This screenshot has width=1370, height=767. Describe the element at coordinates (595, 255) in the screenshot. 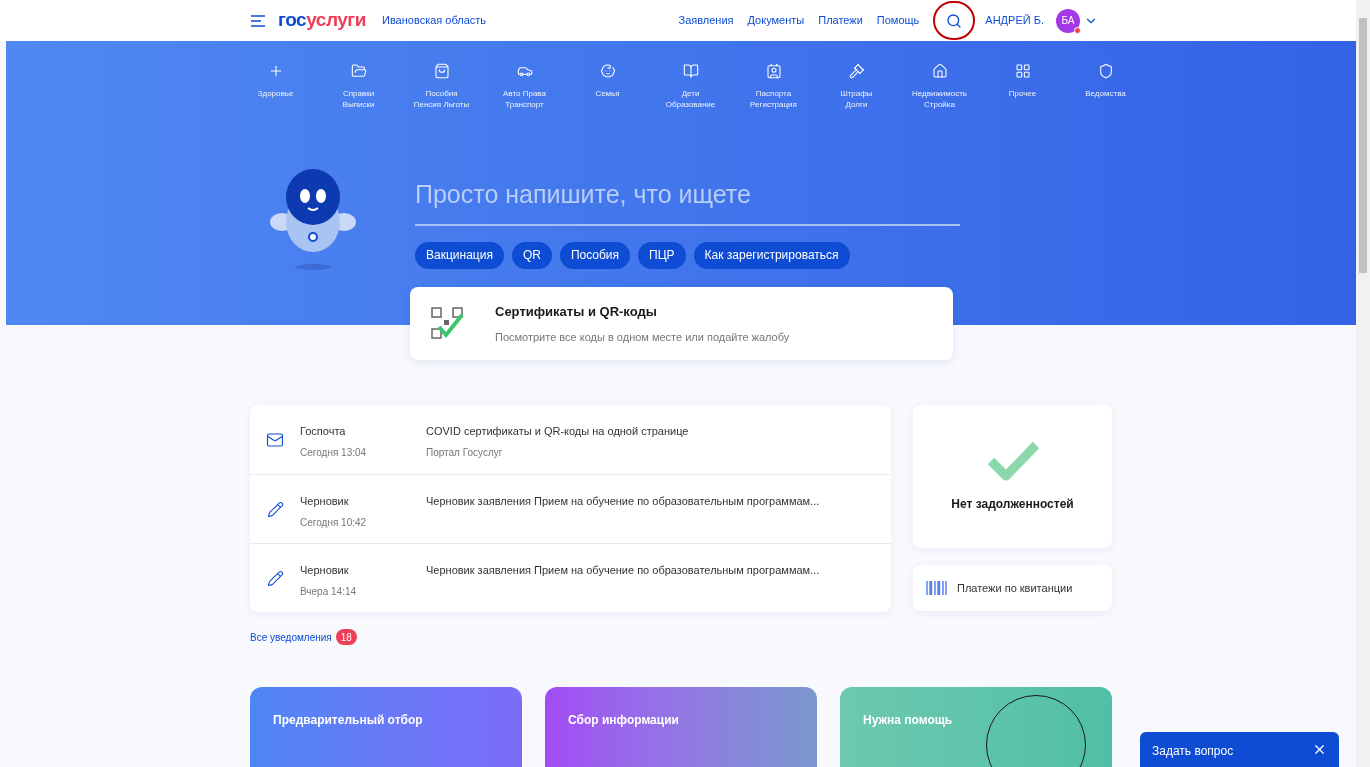

I see `suggestion-chip: Пособия` at that location.